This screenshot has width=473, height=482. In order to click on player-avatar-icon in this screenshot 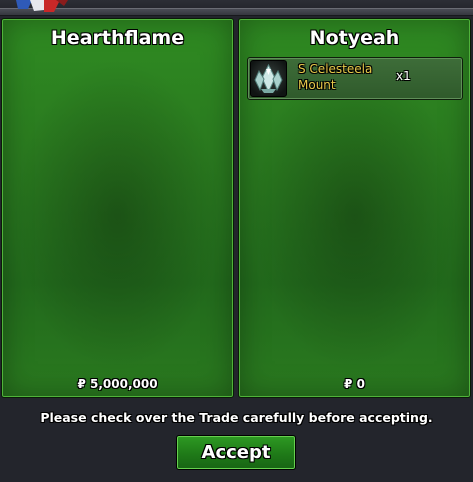, I will do `click(42, 6)`.